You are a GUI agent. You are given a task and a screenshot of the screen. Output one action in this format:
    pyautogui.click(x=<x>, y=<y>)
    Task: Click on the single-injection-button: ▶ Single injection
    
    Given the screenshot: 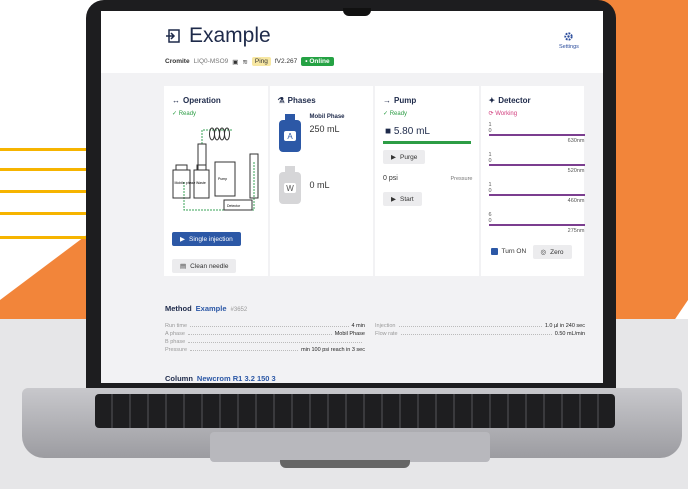 What is the action you would take?
    pyautogui.click(x=206, y=239)
    